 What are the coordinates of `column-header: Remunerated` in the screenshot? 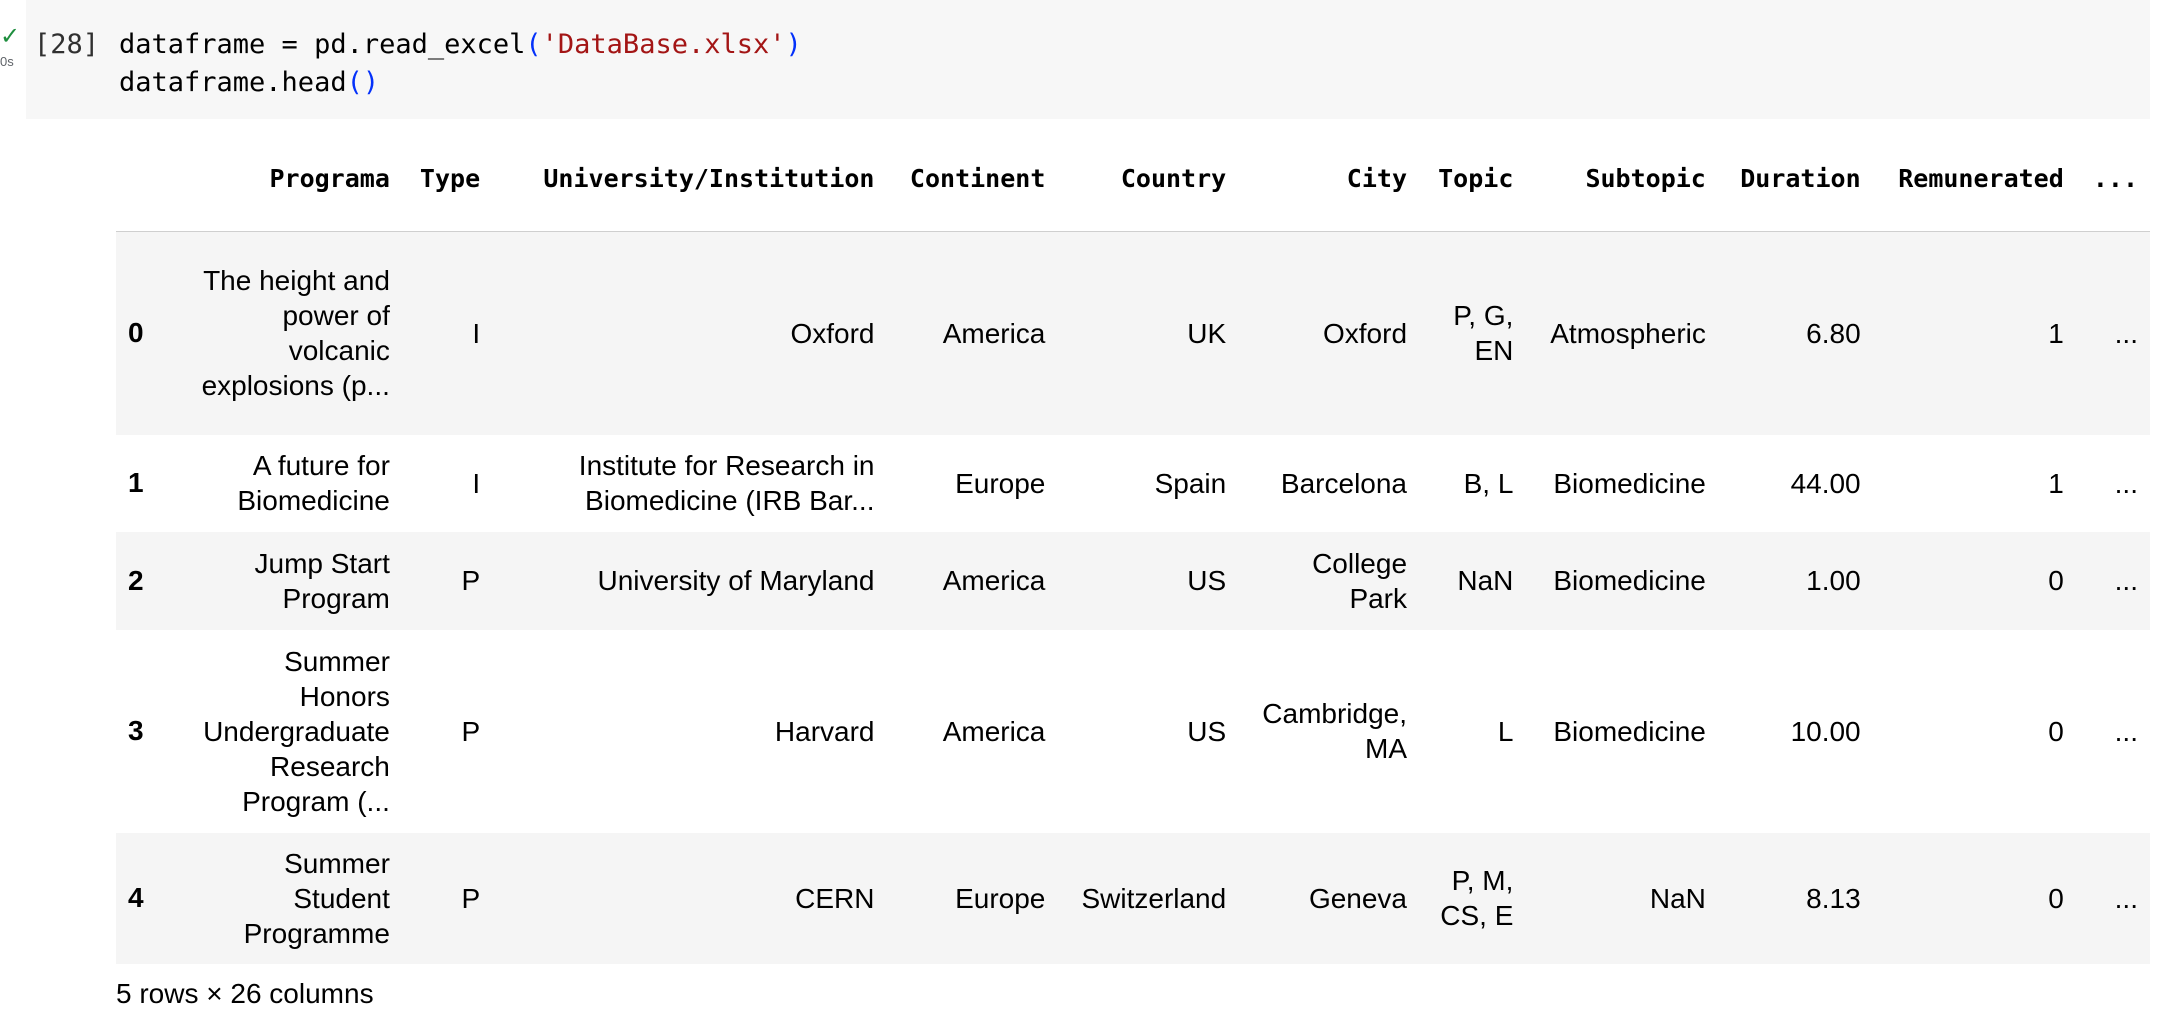 It's located at (1974, 178).